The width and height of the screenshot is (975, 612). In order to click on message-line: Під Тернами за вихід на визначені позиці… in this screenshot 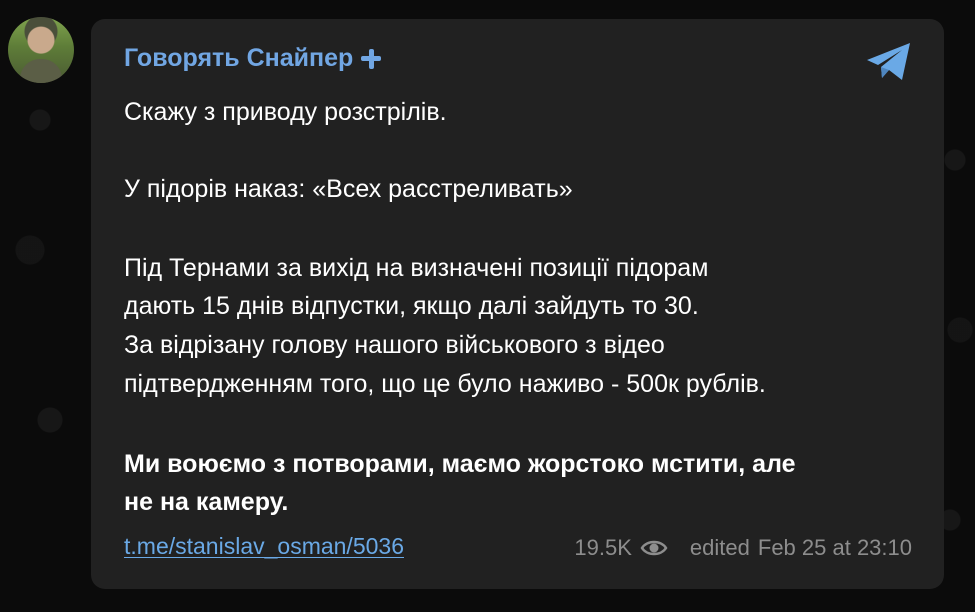, I will do `click(416, 268)`.